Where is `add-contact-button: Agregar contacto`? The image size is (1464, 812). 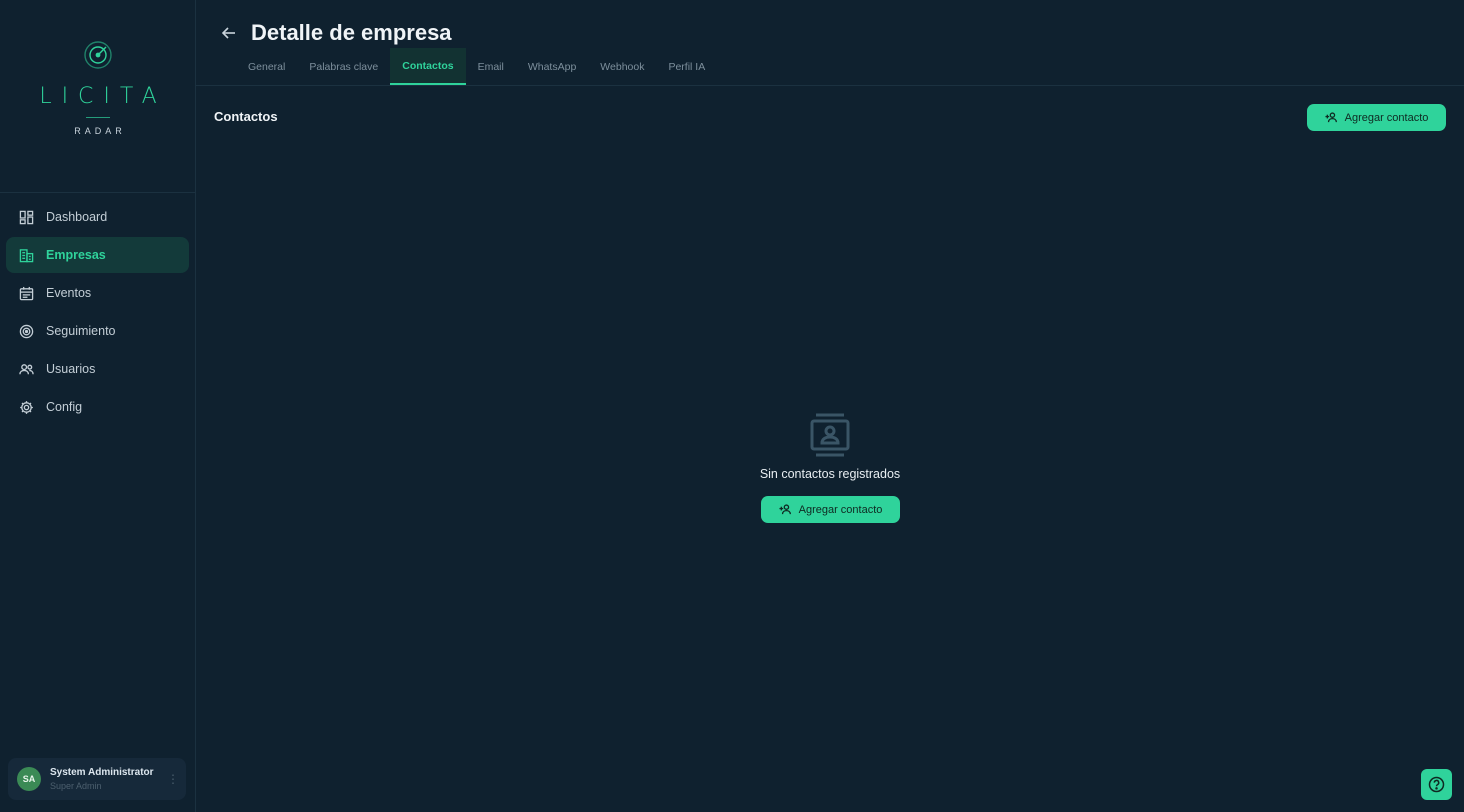 add-contact-button: Agregar contacto is located at coordinates (1376, 117).